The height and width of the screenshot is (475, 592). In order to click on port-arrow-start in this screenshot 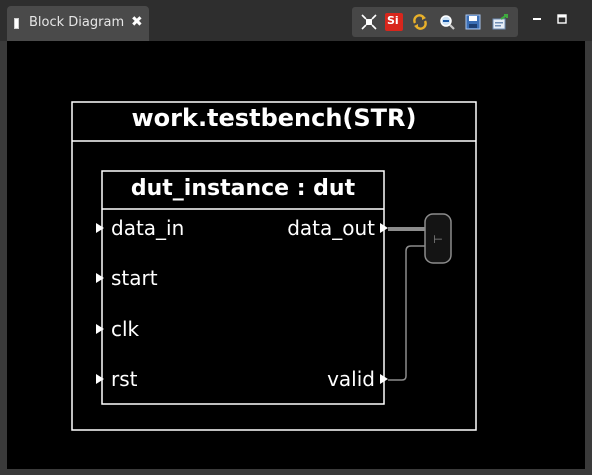, I will do `click(100, 278)`.